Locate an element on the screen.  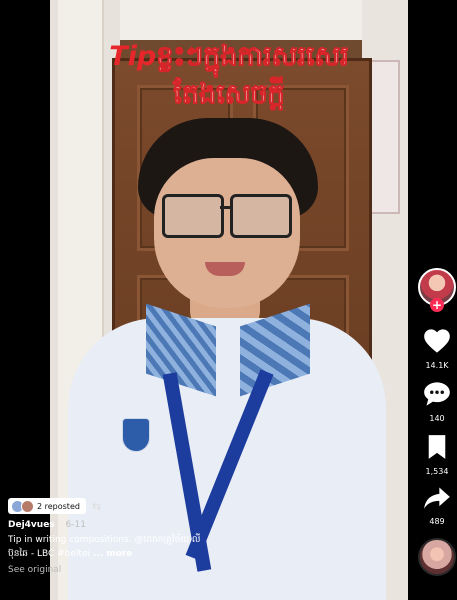
glasses-left-lens is located at coordinates (193, 216).